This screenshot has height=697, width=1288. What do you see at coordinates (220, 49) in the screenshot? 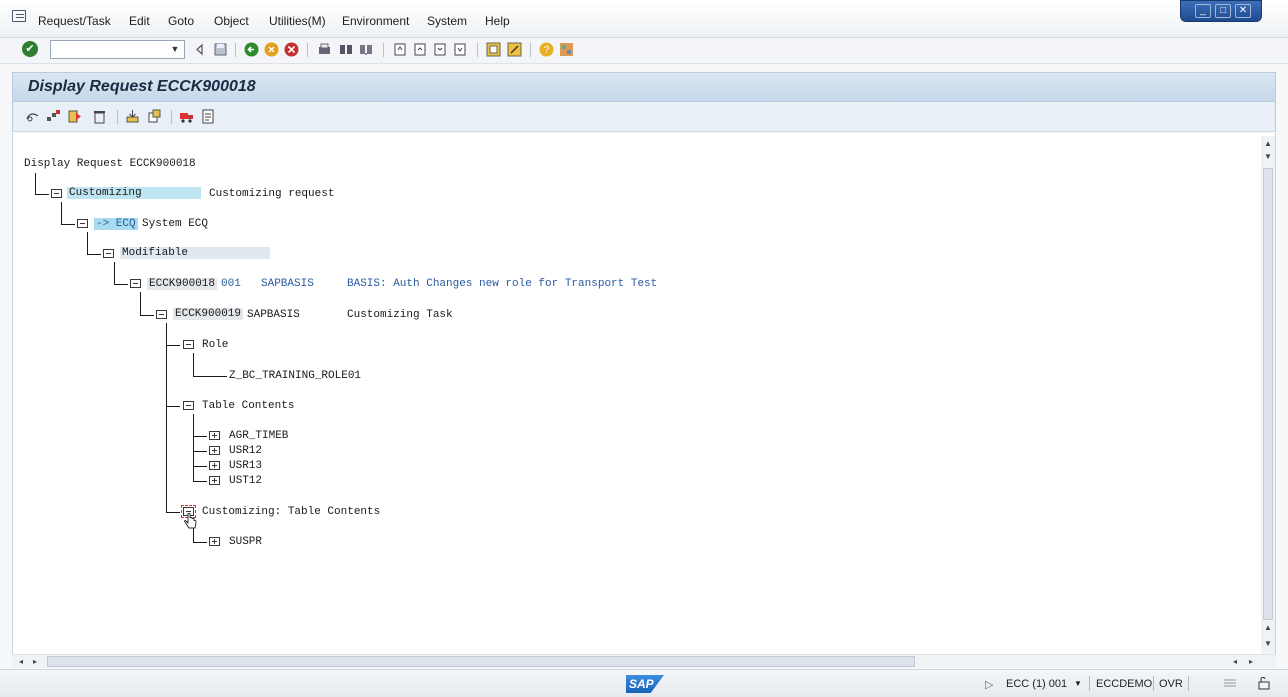
I see `save-icon` at bounding box center [220, 49].